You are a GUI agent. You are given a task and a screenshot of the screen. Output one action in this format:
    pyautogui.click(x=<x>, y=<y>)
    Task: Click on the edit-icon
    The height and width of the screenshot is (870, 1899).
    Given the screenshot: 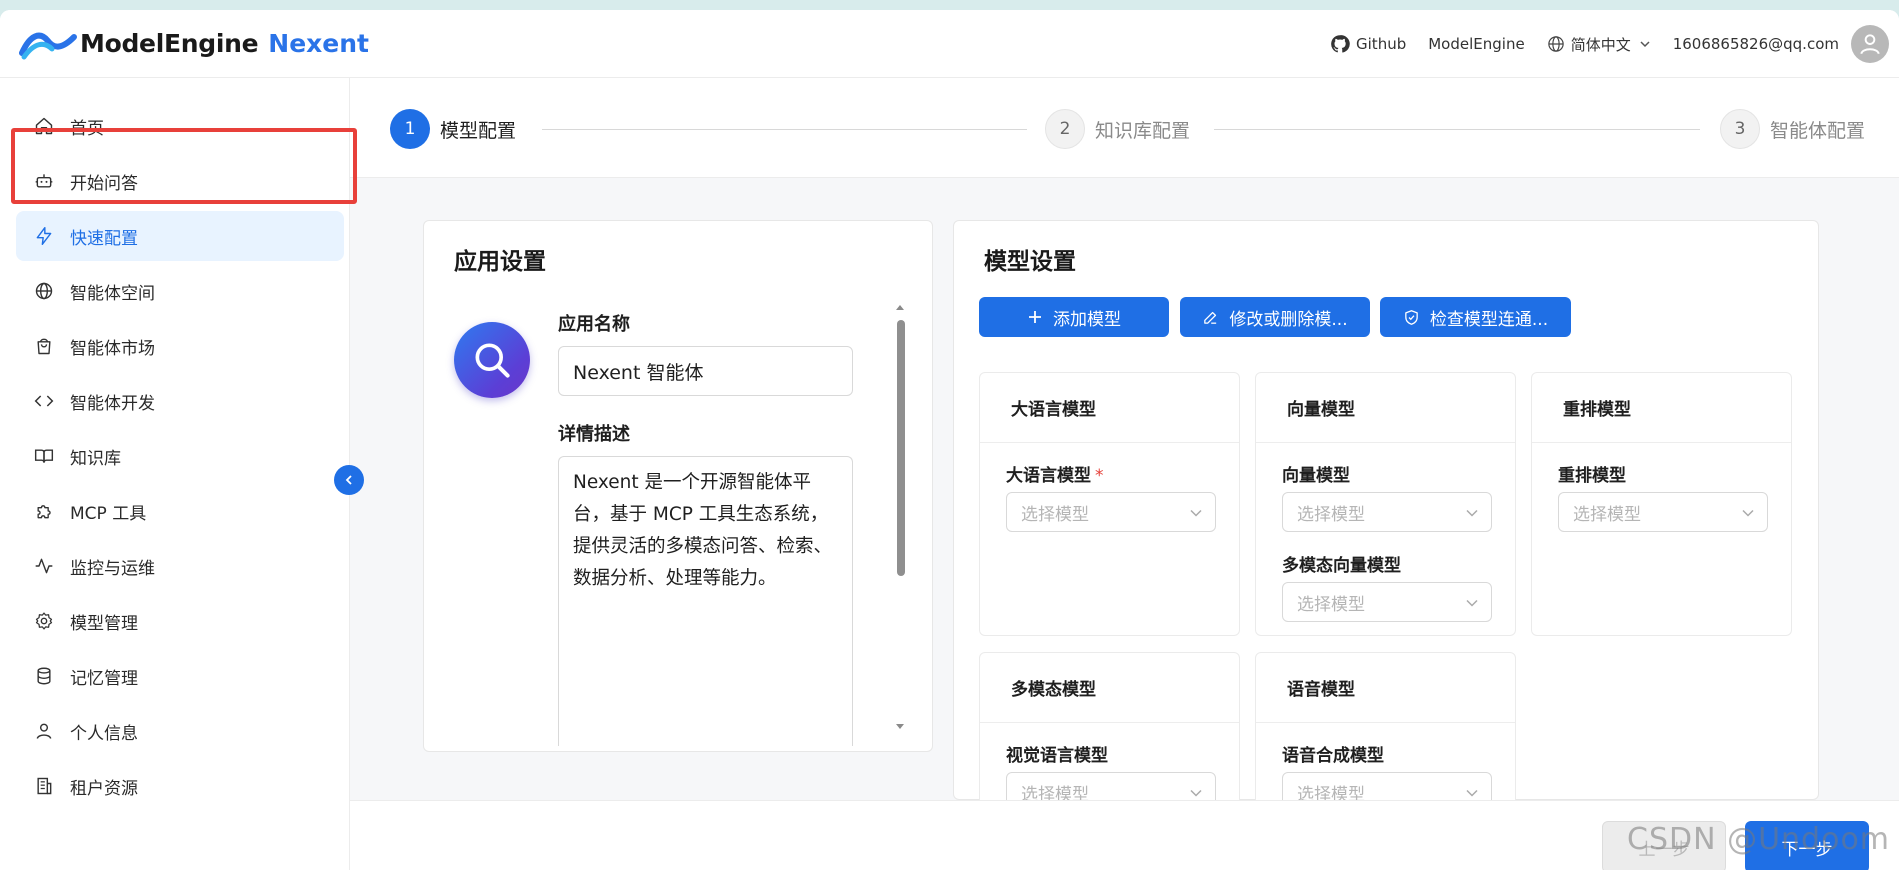 What is the action you would take?
    pyautogui.click(x=1210, y=317)
    